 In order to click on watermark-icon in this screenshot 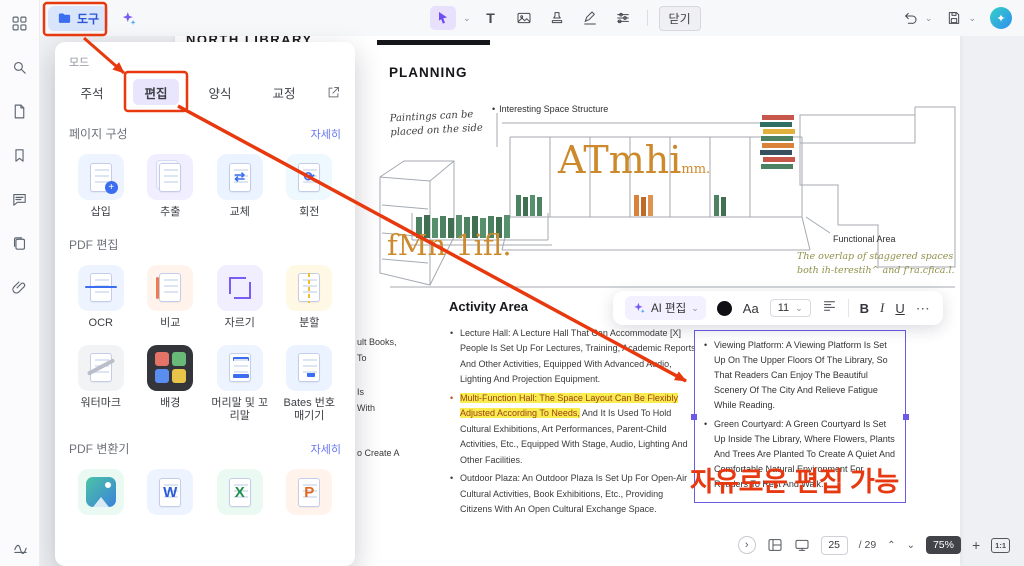, I will do `click(100, 367)`.